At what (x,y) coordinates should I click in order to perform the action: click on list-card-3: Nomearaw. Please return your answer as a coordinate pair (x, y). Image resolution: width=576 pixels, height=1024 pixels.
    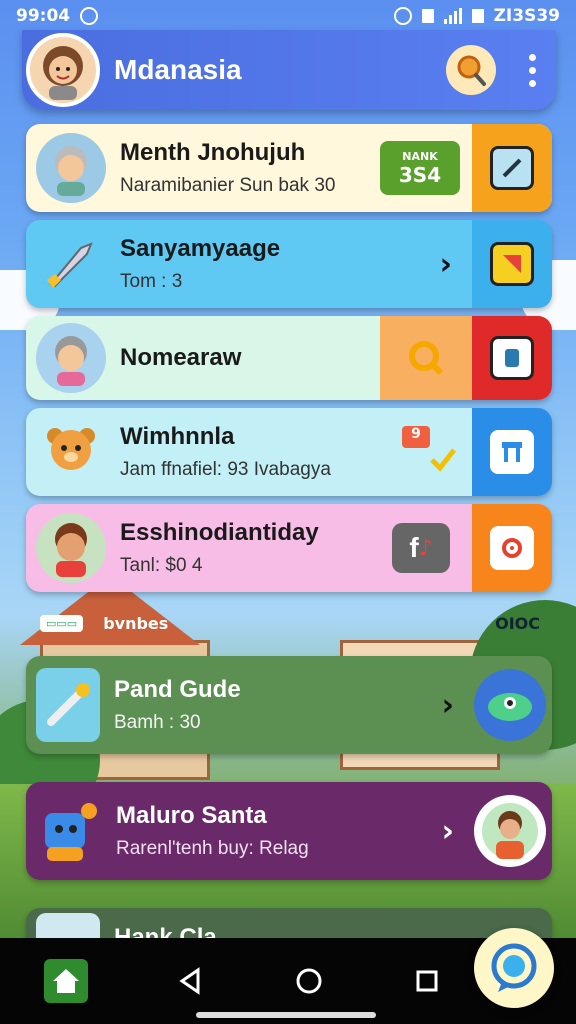
    Looking at the image, I should click on (289, 358).